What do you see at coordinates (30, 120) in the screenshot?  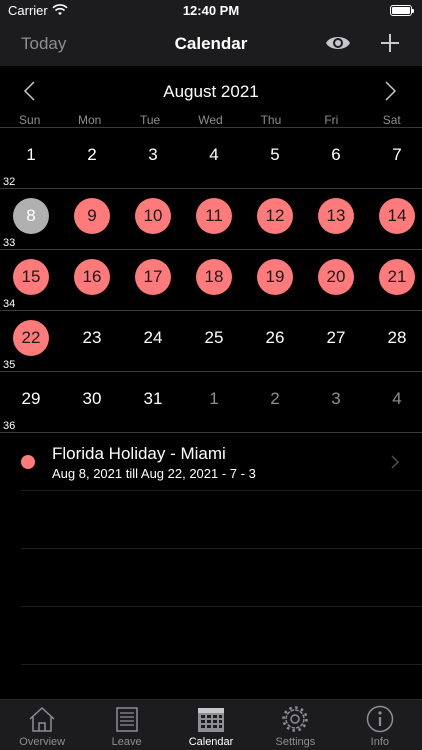 I see `weekday-label: Sun` at bounding box center [30, 120].